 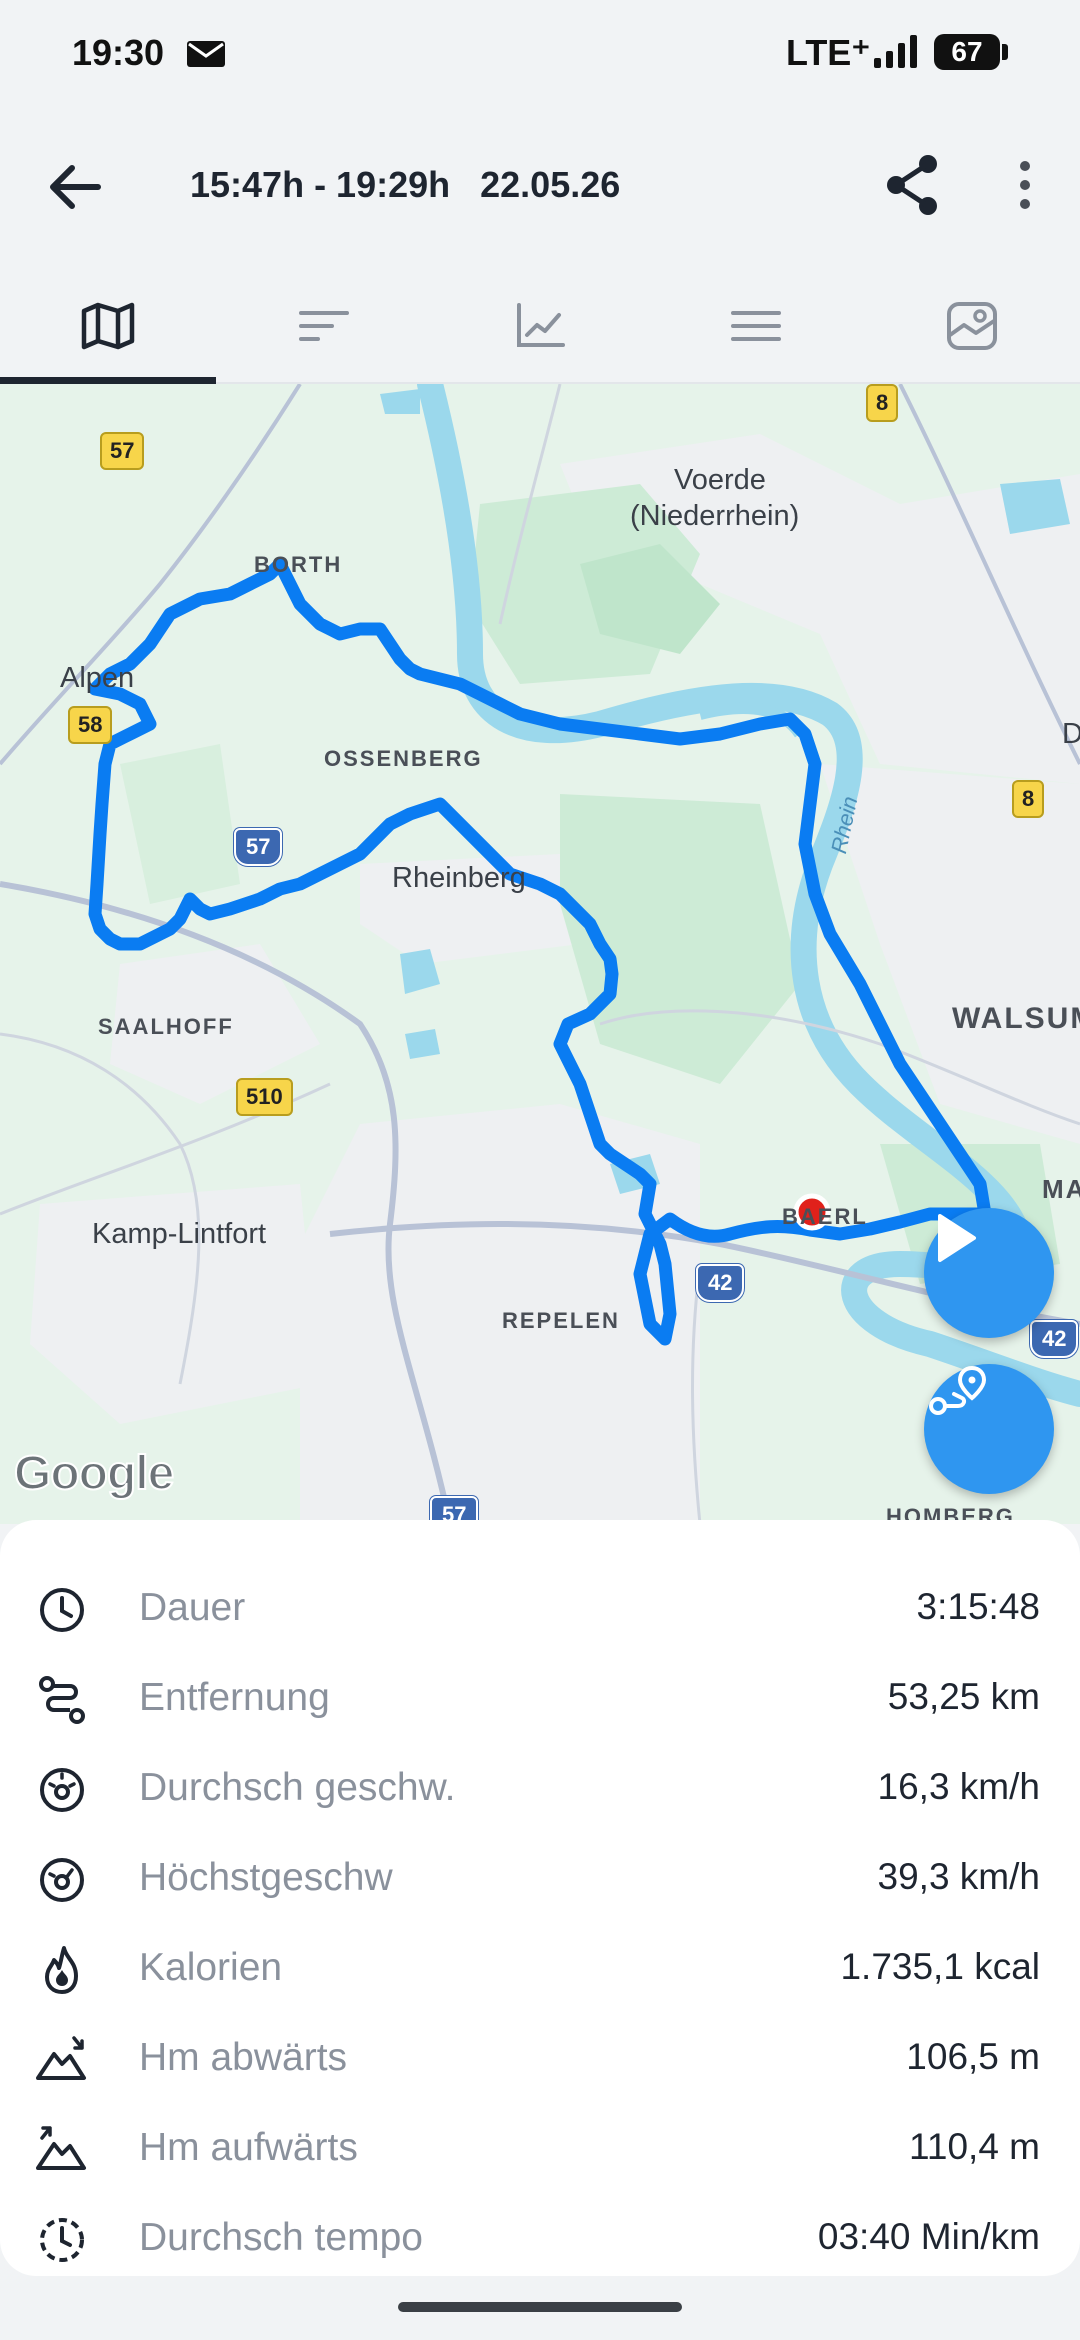 What do you see at coordinates (540, 1607) in the screenshot?
I see `stat-row-duration: Dauer 3:15:48` at bounding box center [540, 1607].